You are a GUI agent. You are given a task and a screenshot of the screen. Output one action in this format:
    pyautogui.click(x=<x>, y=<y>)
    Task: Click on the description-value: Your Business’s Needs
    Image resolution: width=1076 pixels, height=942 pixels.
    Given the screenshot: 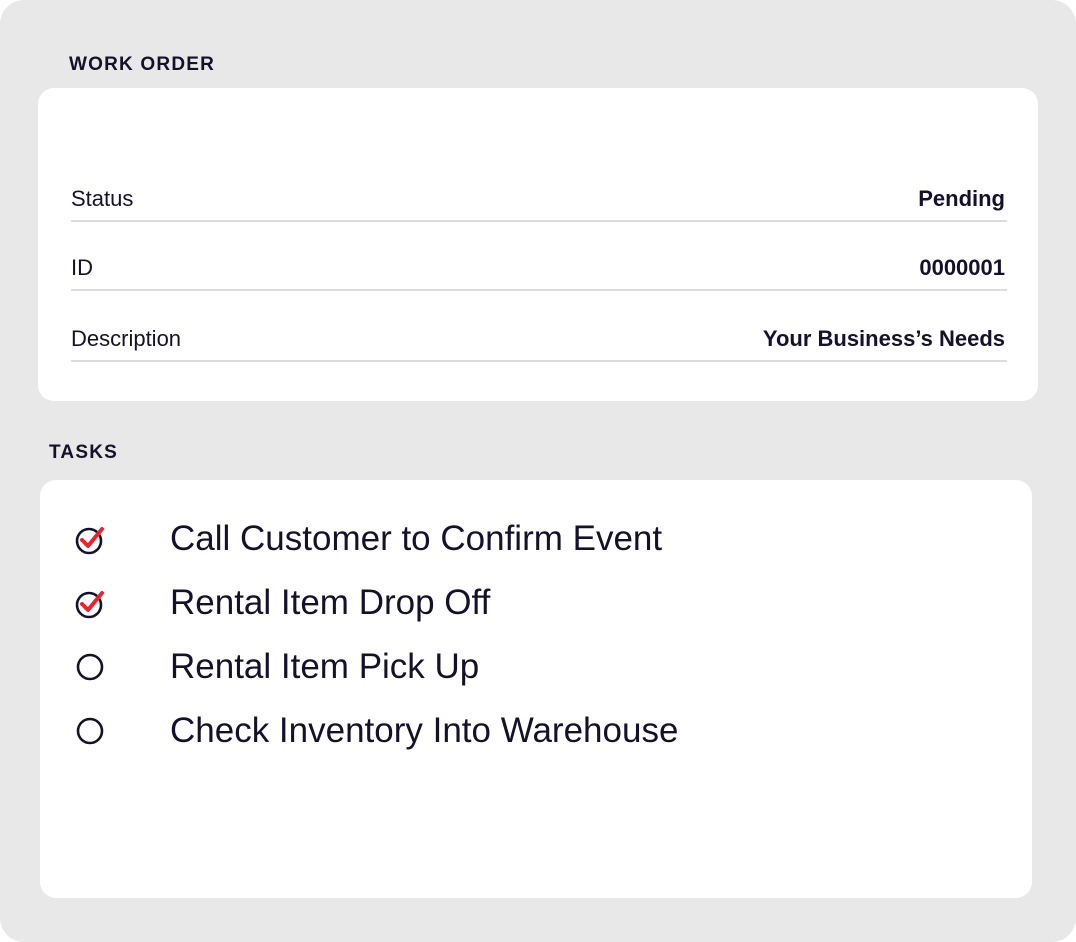 What is the action you would take?
    pyautogui.click(x=883, y=338)
    